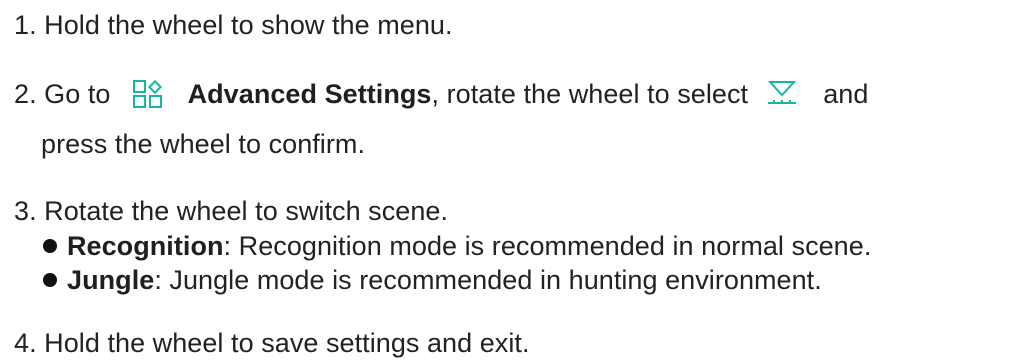  What do you see at coordinates (111, 280) in the screenshot?
I see `bullet-term: Jungle` at bounding box center [111, 280].